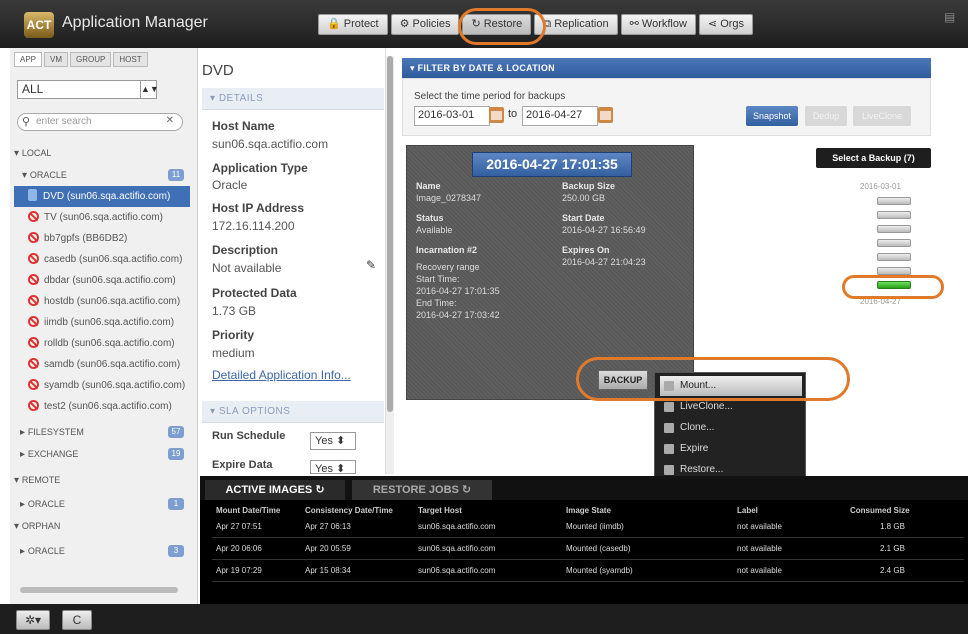  Describe the element at coordinates (102, 385) in the screenshot. I see `app-list-item: syamdb (sun06.sqa.actifio.com)` at that location.